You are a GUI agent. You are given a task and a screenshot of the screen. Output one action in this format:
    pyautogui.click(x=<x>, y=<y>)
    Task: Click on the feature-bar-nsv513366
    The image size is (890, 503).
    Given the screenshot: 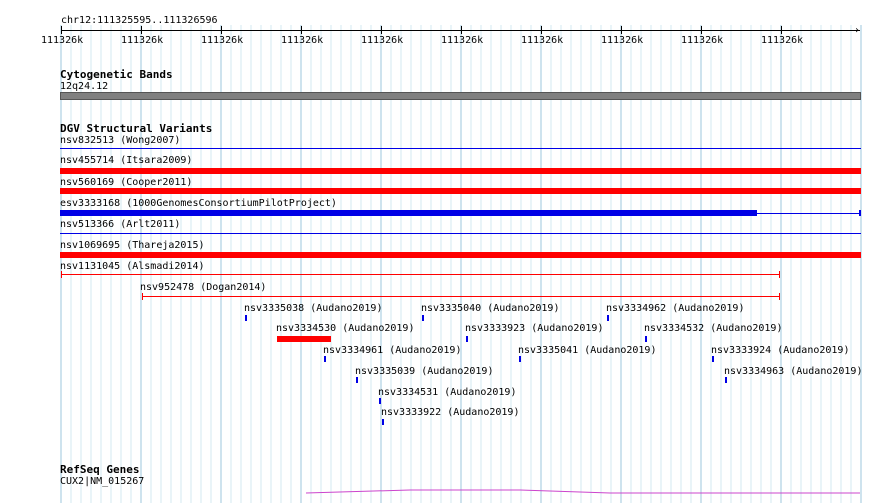 What is the action you would take?
    pyautogui.click(x=460, y=233)
    